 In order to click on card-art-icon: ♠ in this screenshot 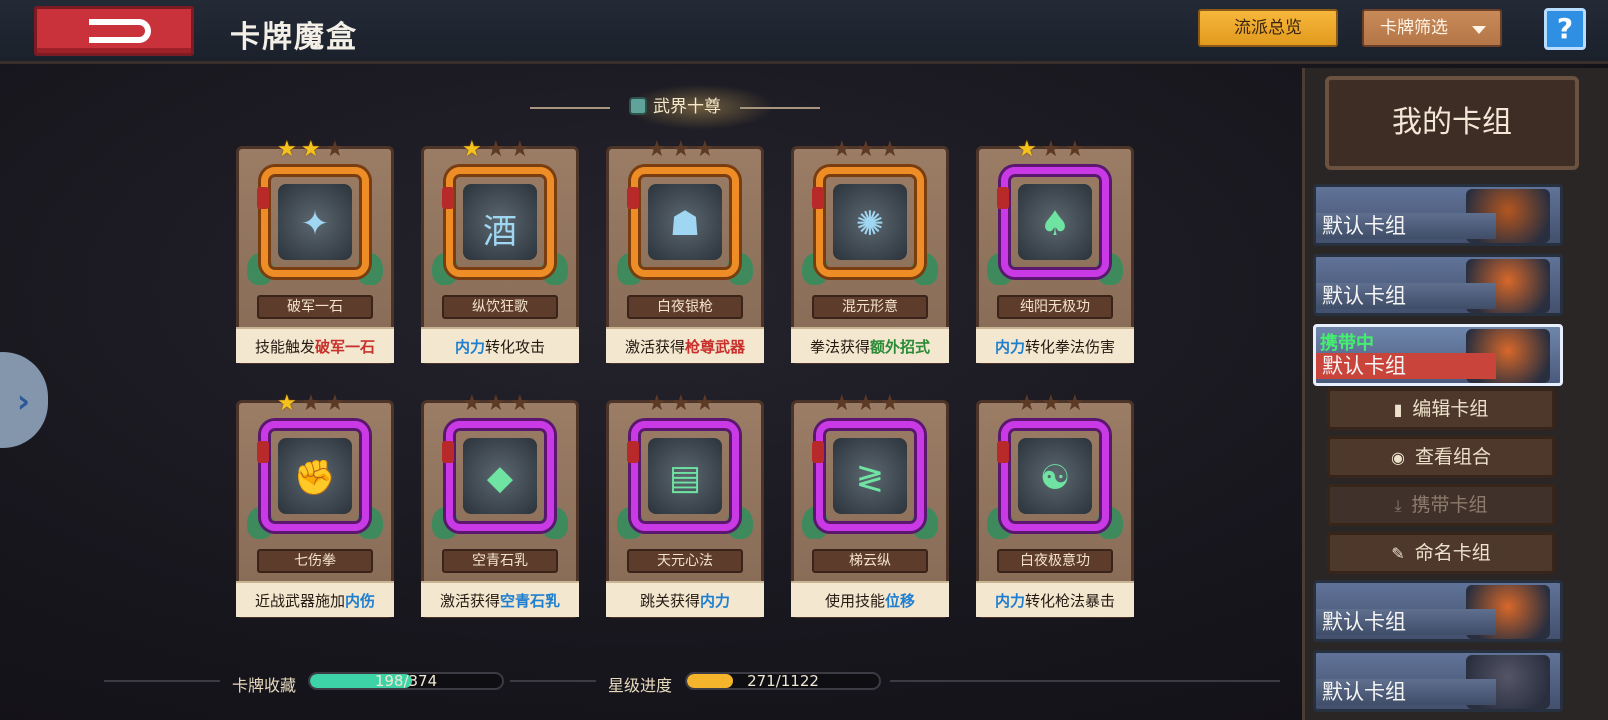, I will do `click(1055, 224)`.